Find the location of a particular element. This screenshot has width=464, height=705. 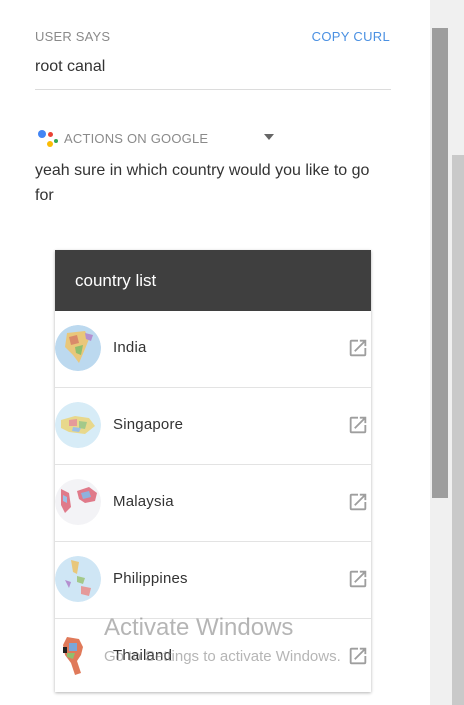

list-item-title: Philippines is located at coordinates (150, 578).